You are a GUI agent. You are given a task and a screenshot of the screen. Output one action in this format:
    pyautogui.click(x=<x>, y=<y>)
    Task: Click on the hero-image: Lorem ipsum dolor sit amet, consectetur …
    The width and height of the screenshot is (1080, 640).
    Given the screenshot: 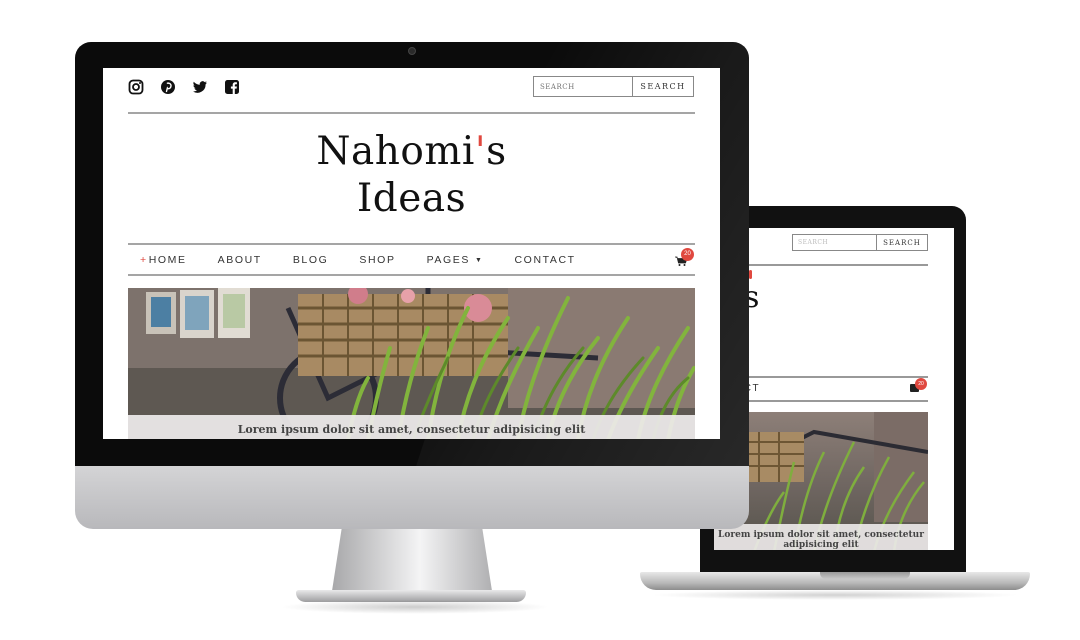 What is the action you would take?
    pyautogui.click(x=411, y=363)
    